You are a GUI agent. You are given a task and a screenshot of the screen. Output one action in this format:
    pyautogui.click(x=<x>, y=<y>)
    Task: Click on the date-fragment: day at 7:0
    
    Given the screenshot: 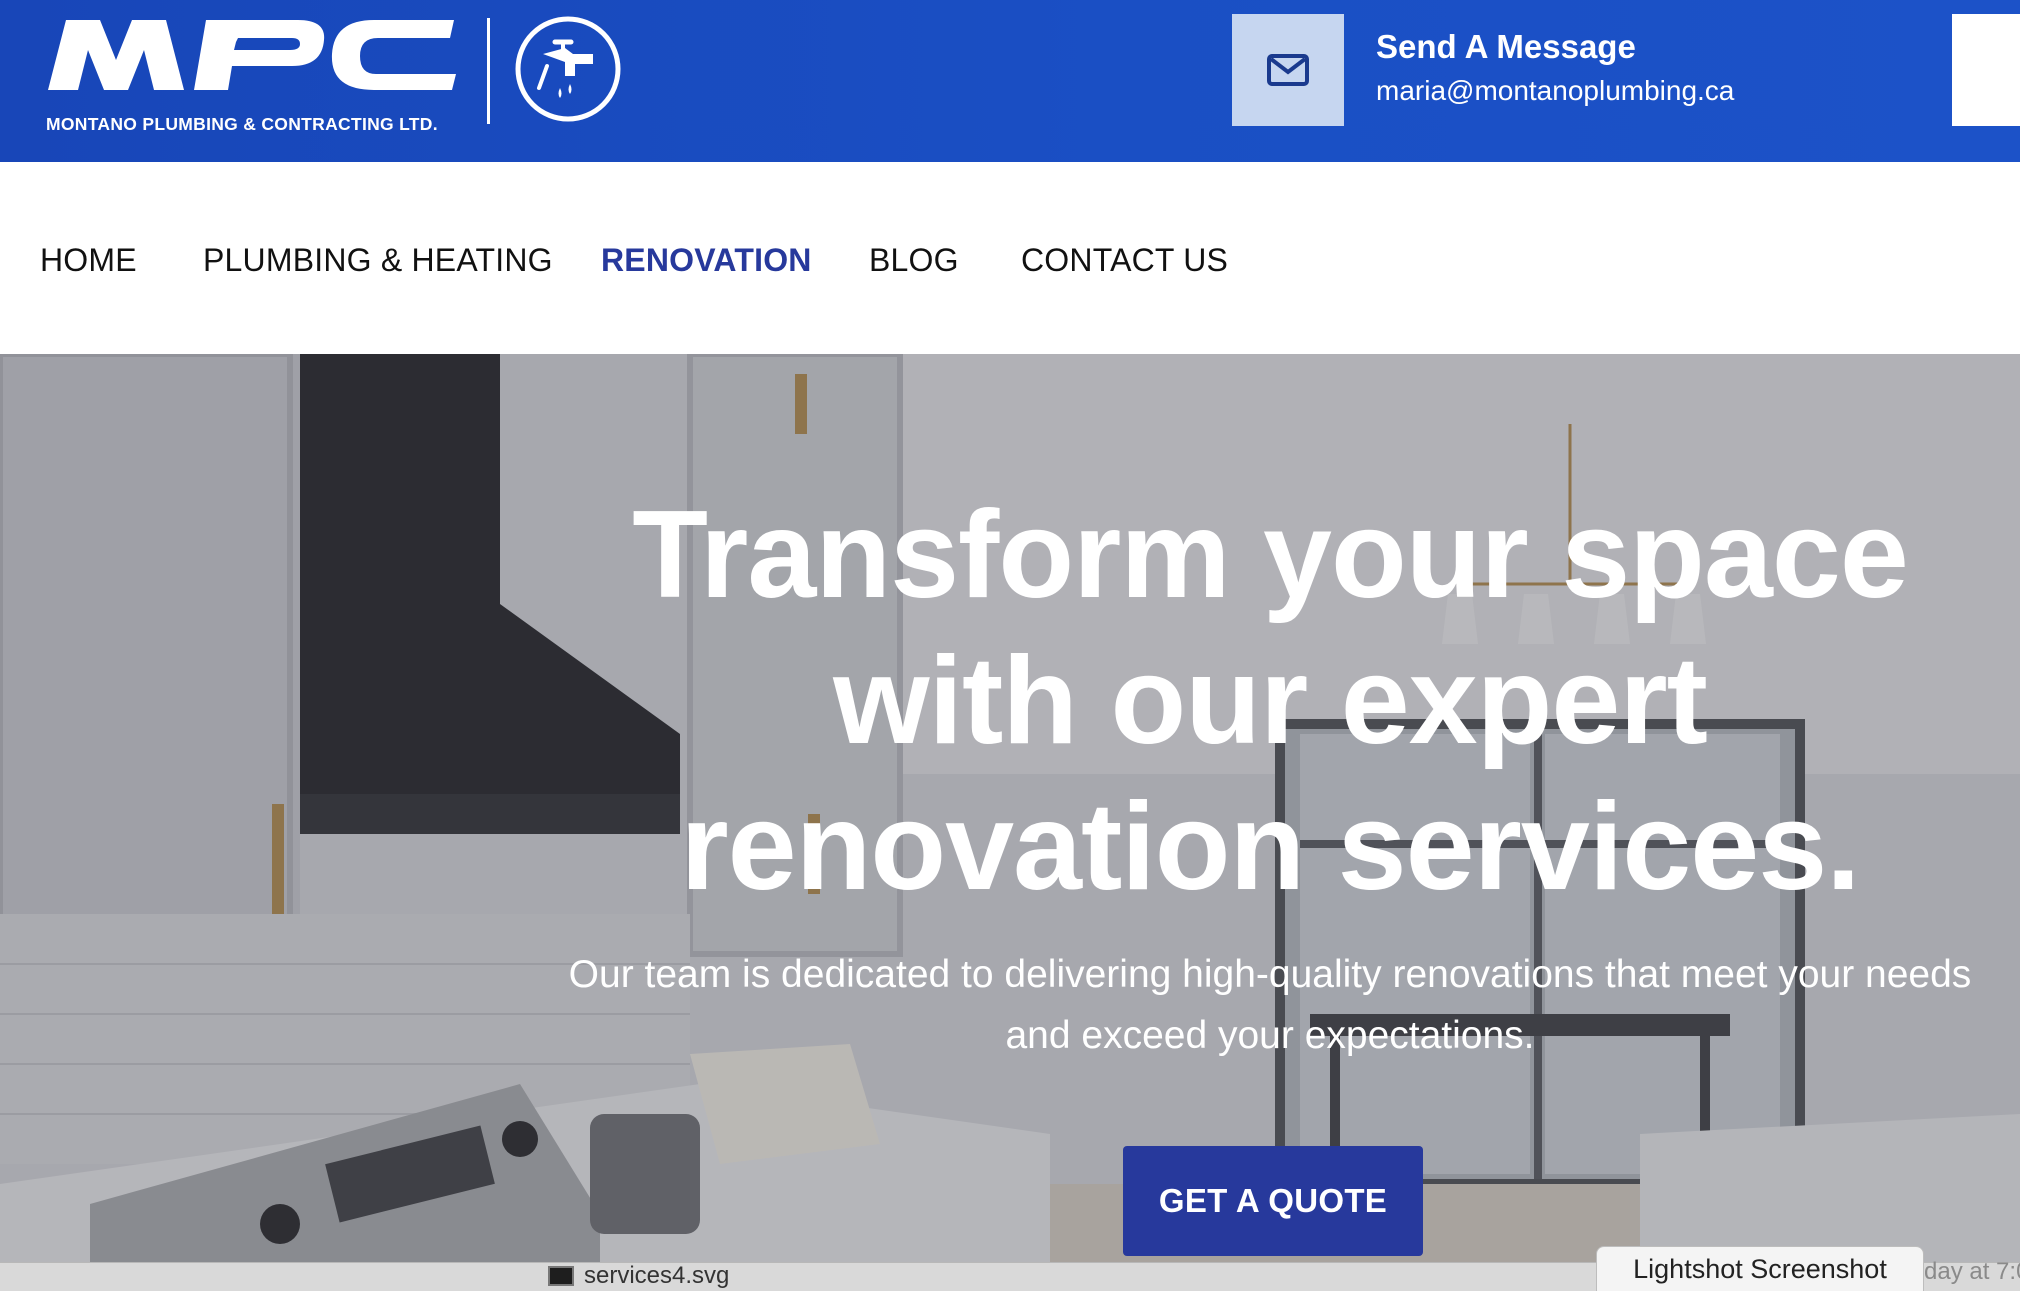 What is the action you would take?
    pyautogui.click(x=1972, y=1271)
    